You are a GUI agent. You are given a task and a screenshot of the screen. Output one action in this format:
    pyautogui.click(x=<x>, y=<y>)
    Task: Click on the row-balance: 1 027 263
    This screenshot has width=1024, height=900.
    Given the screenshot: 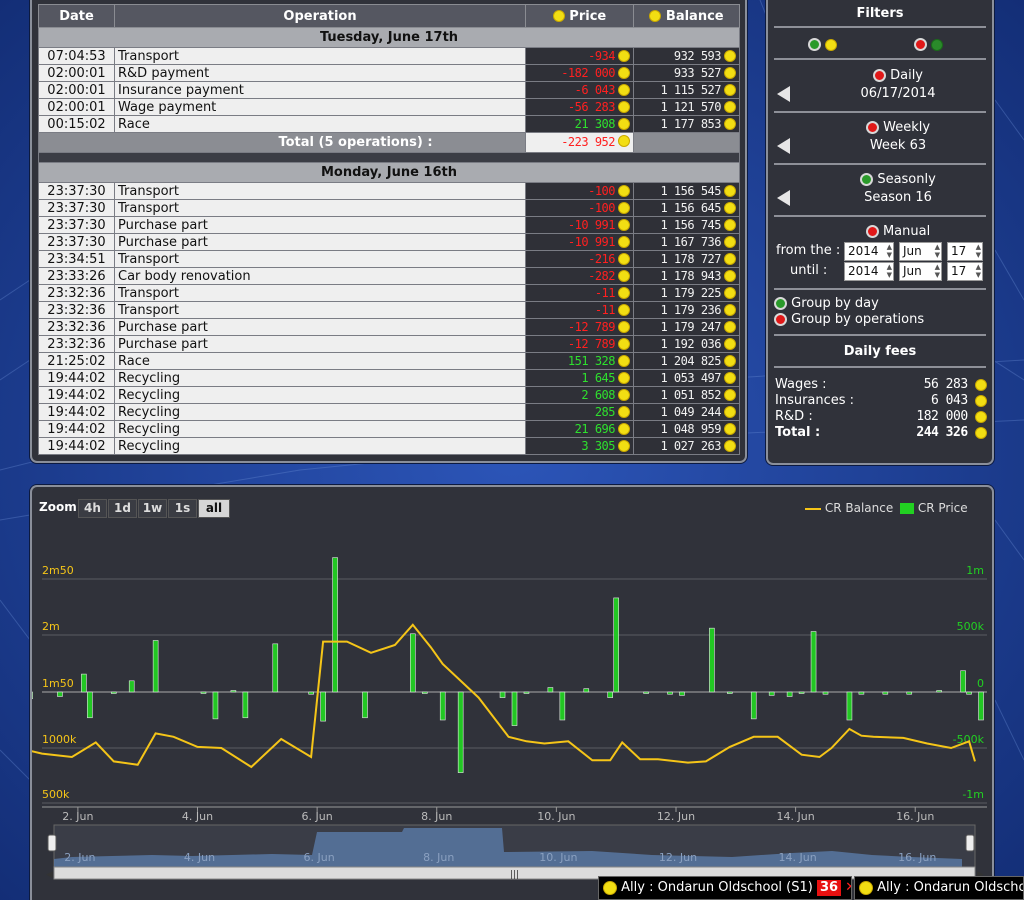 What is the action you would take?
    pyautogui.click(x=686, y=446)
    